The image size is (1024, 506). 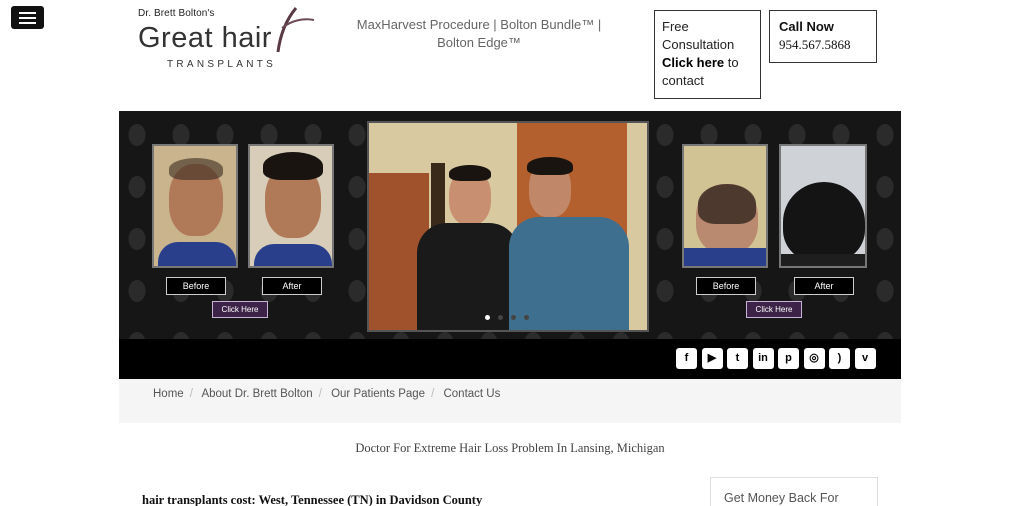 What do you see at coordinates (256, 394) in the screenshot?
I see `breadcrumb-about: About Dr. Brett Bolton` at bounding box center [256, 394].